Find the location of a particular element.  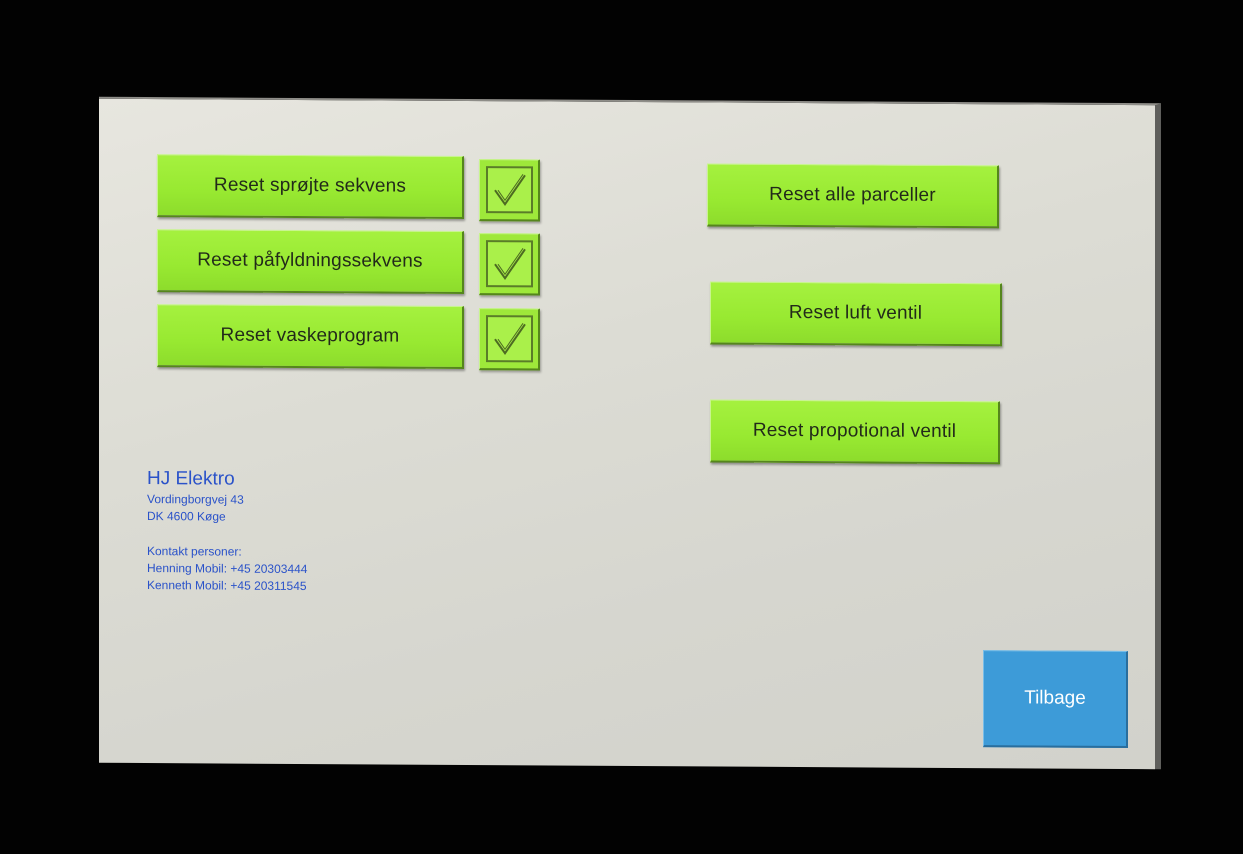

sprojte-checkbox-box is located at coordinates (509, 190).